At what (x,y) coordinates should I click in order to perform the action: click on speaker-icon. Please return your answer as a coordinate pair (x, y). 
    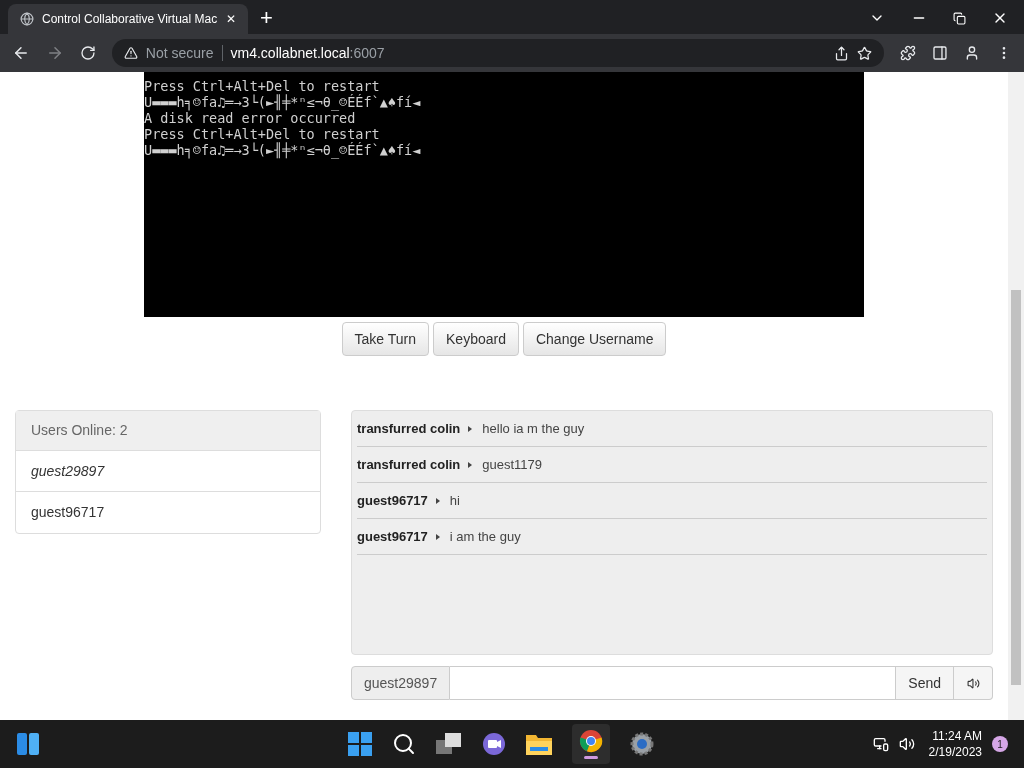
    Looking at the image, I should click on (973, 683).